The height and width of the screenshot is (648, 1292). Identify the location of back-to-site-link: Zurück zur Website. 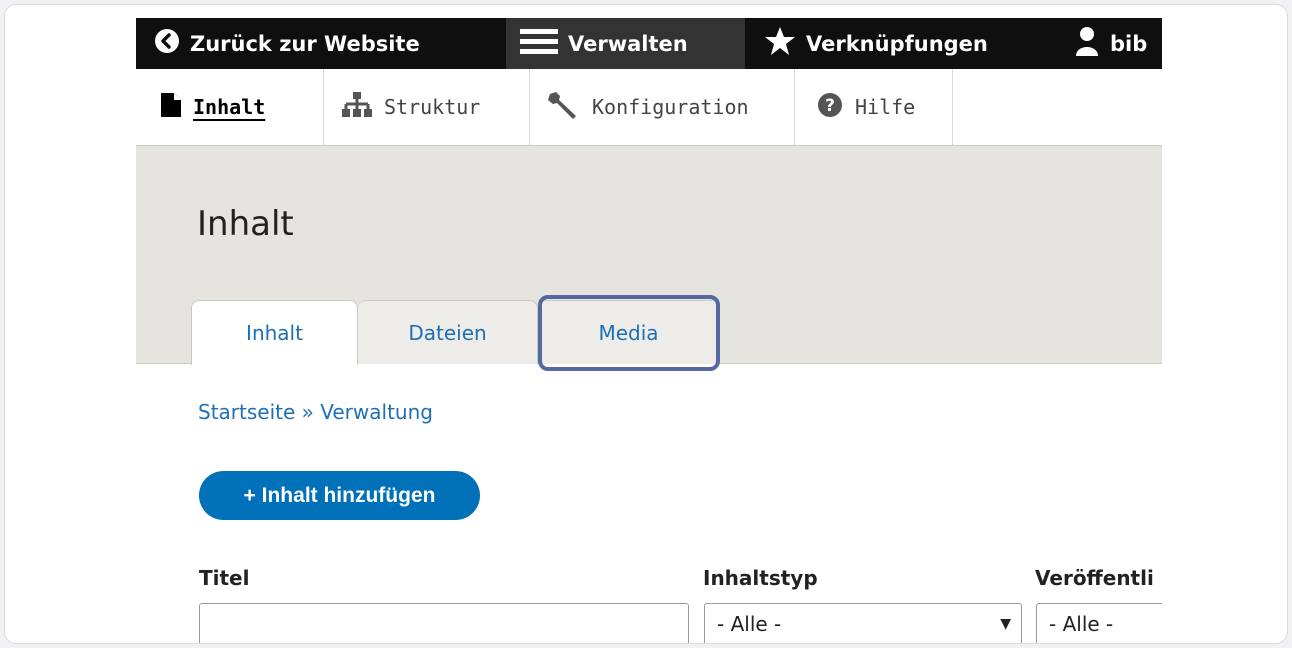
(287, 43).